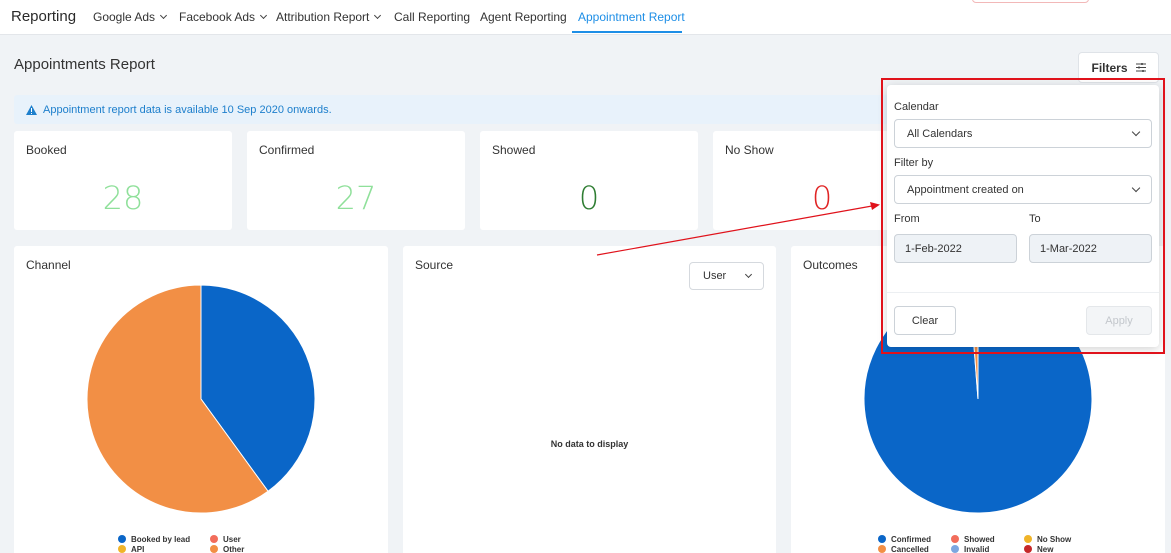  I want to click on from-label: From, so click(907, 219).